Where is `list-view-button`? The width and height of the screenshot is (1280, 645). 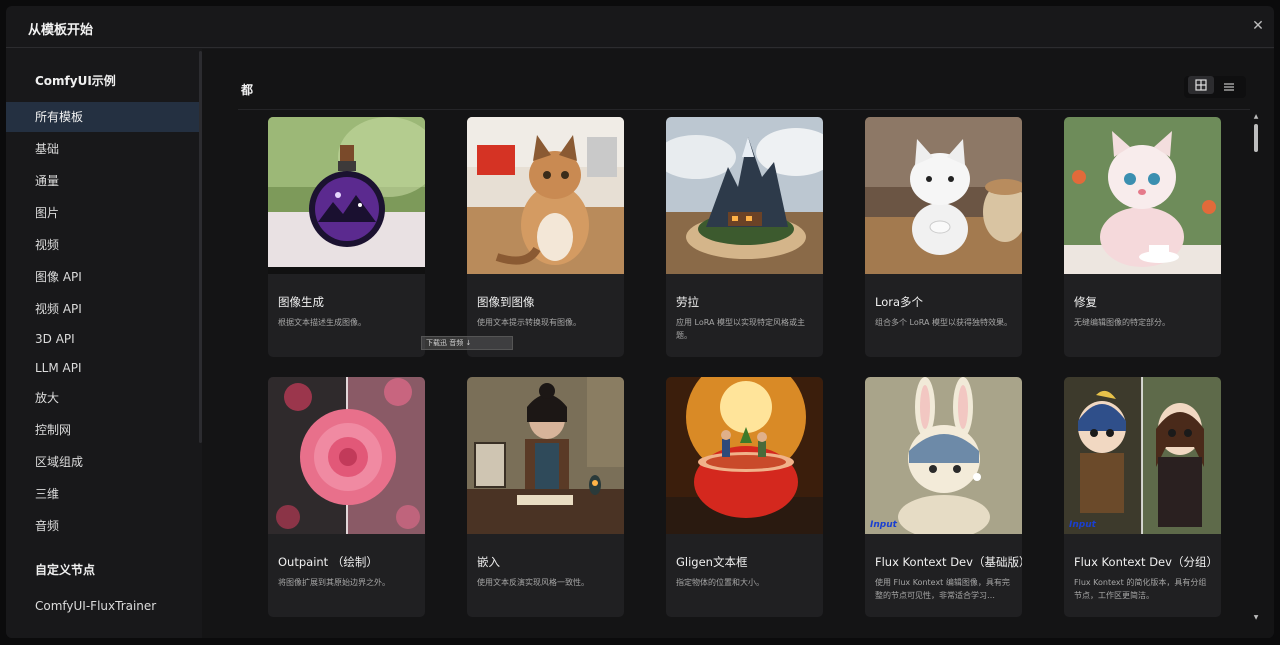 list-view-button is located at coordinates (1229, 87).